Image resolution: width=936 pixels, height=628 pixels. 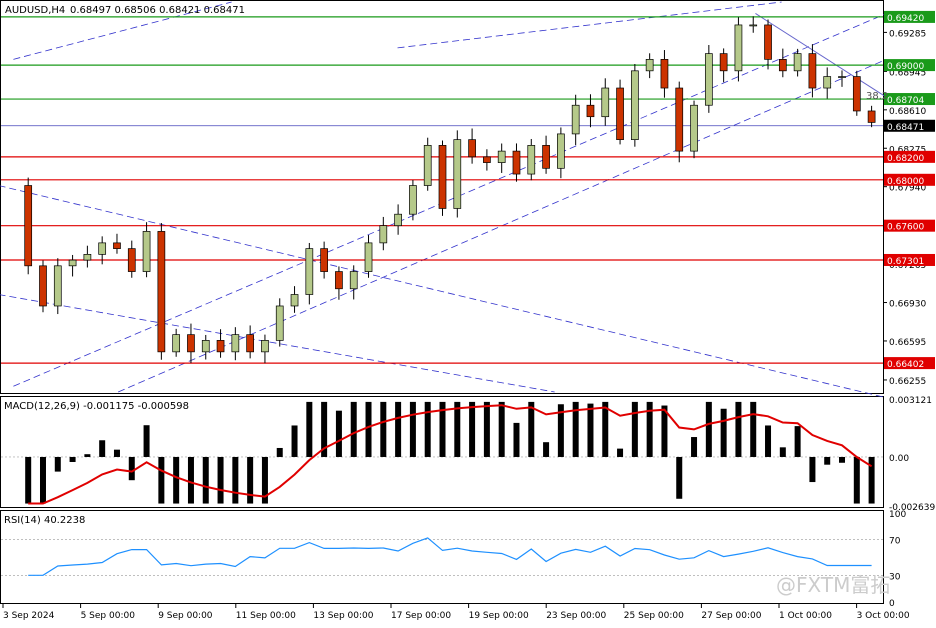 I want to click on x-tick-label: 11 Sep 00:00, so click(x=266, y=616).